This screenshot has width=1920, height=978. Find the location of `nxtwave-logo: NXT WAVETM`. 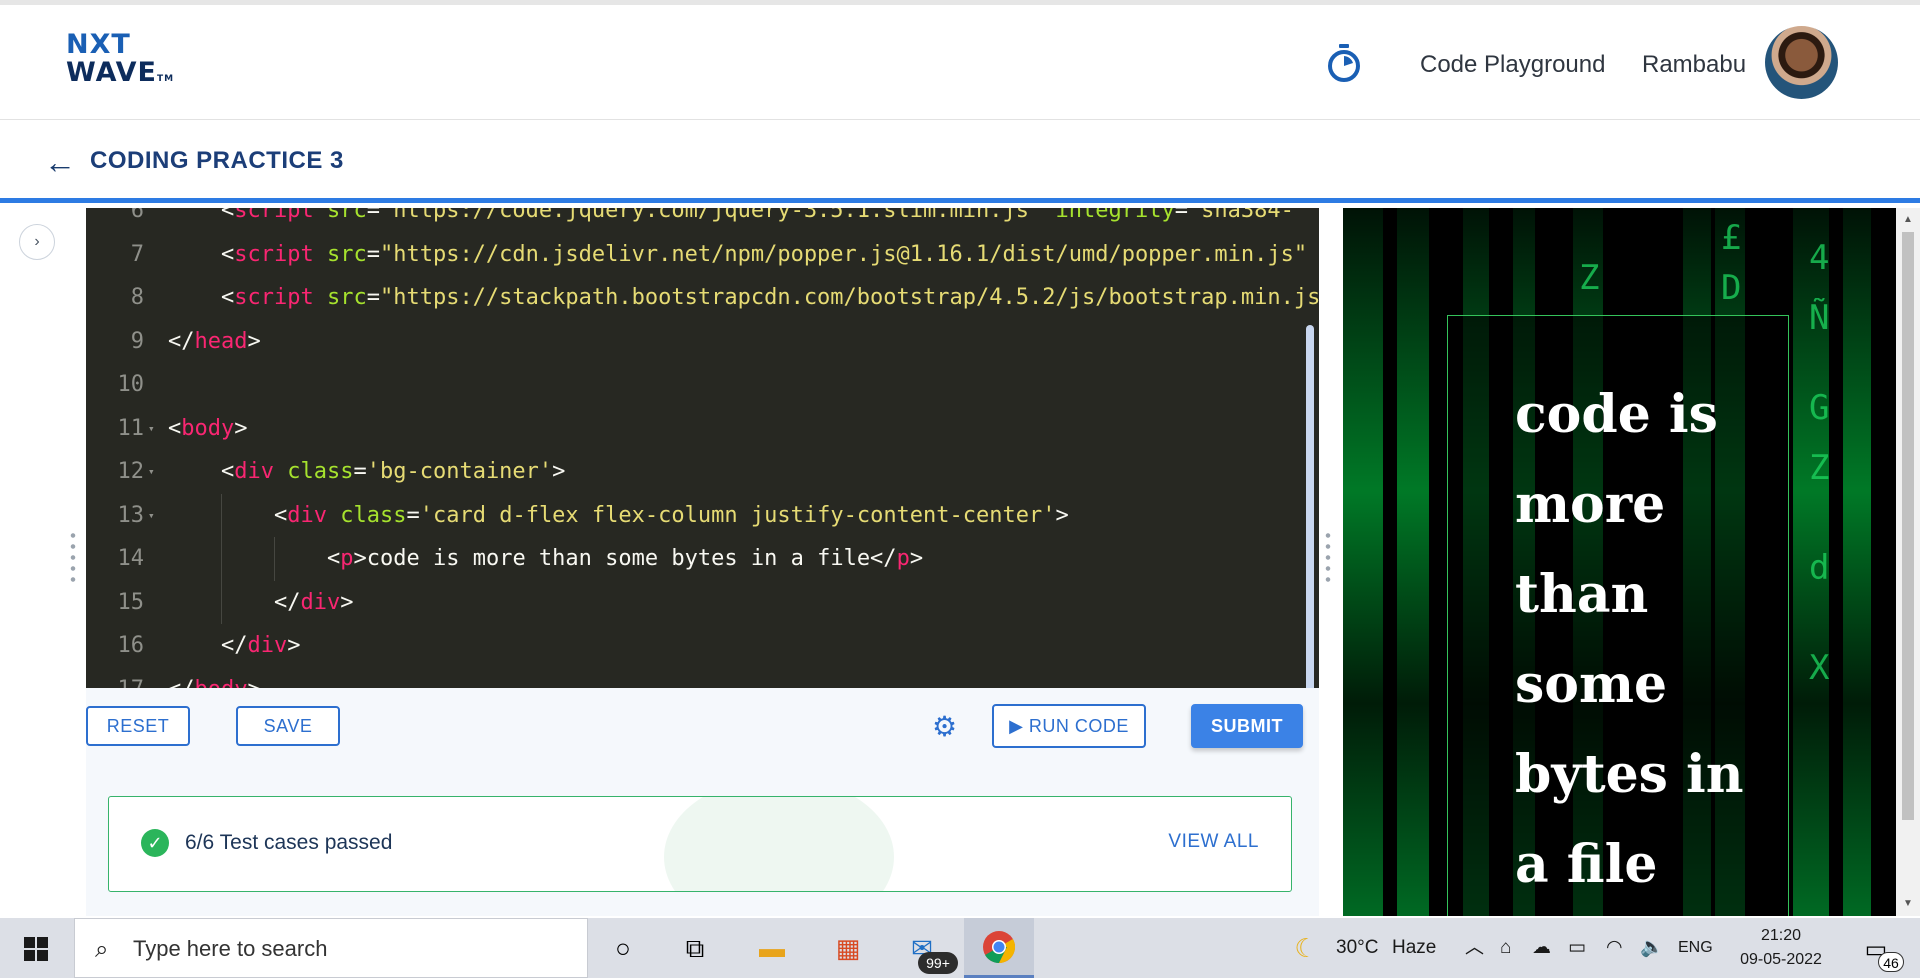

nxtwave-logo: NXT WAVETM is located at coordinates (120, 62).